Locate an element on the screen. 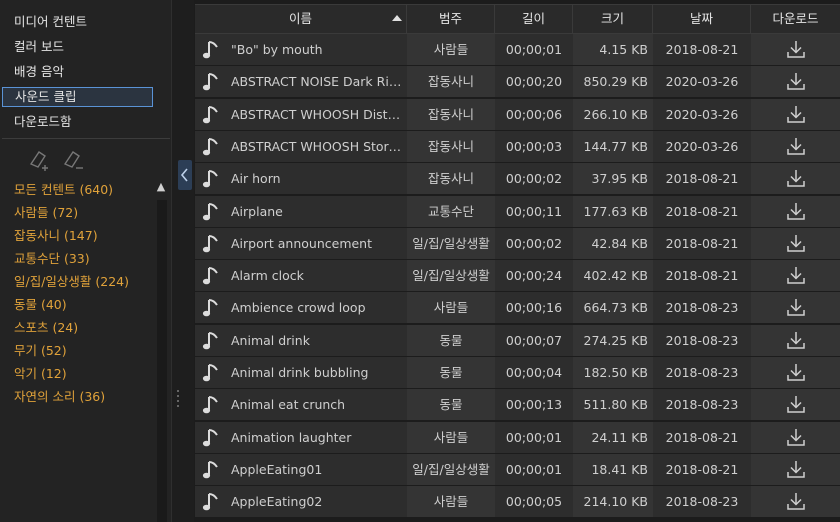  cell-size: 144.77 KB is located at coordinates (613, 146).